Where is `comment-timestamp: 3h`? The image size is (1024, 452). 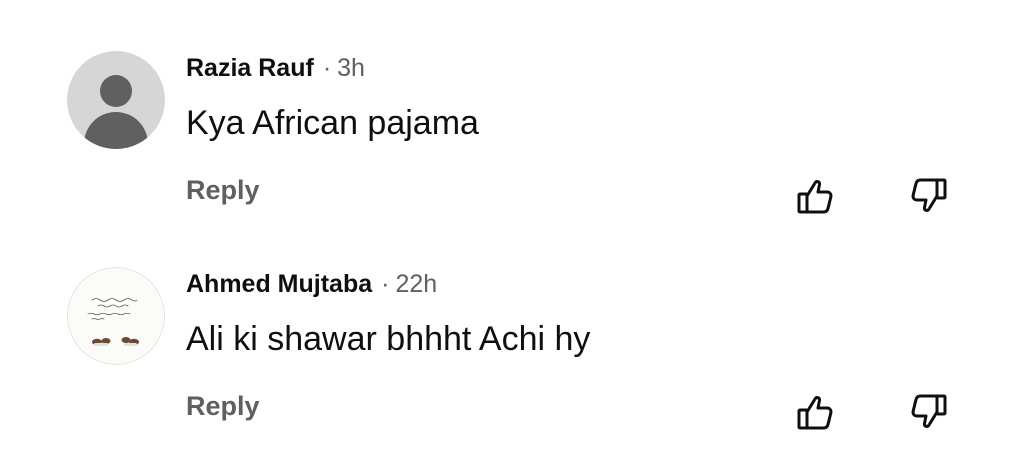
comment-timestamp: 3h is located at coordinates (351, 68).